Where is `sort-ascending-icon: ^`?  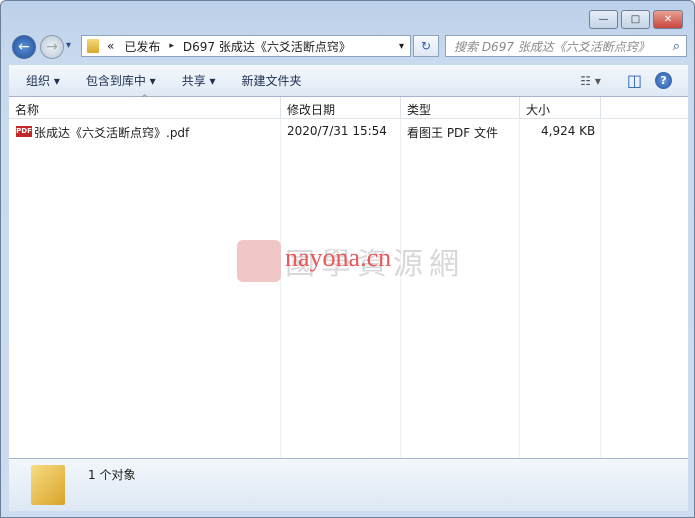
sort-ascending-icon: ^ is located at coordinates (145, 99).